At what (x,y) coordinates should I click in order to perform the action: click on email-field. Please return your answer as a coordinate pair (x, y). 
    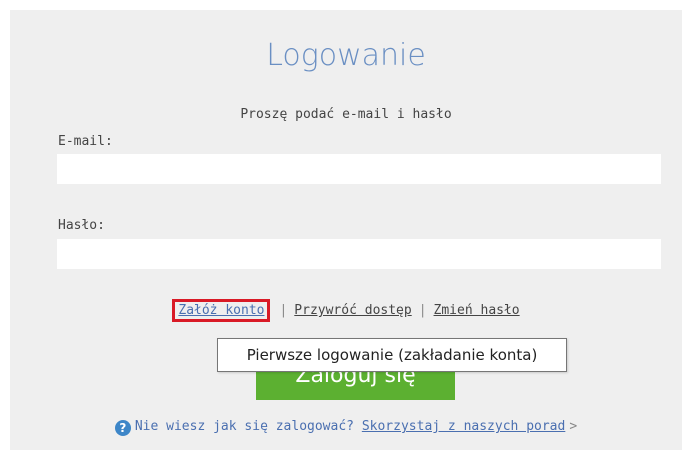
    Looking at the image, I should click on (359, 169).